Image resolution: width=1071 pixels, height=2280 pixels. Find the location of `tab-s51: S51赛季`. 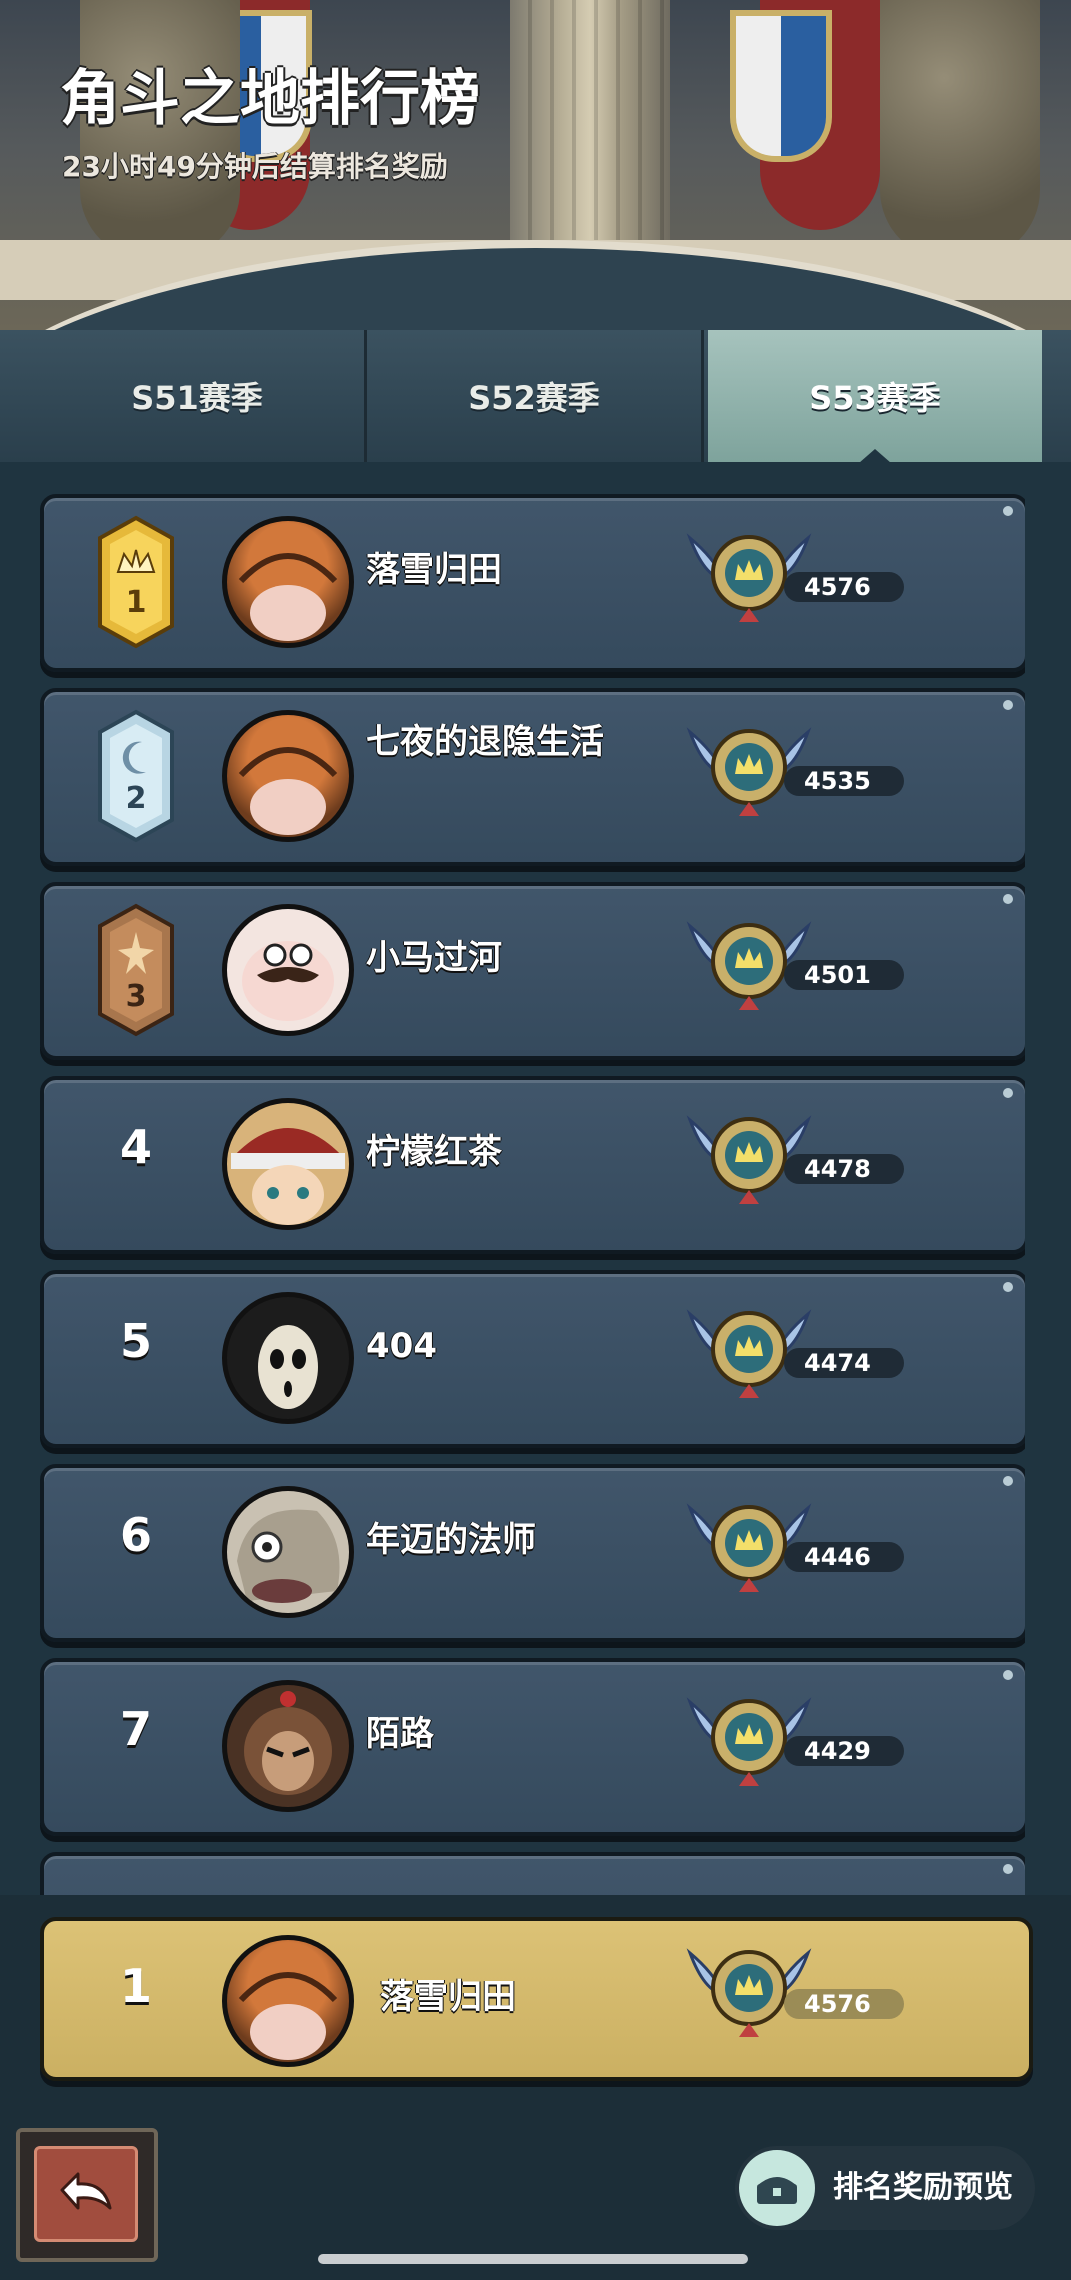

tab-s51: S51赛季 is located at coordinates (198, 396).